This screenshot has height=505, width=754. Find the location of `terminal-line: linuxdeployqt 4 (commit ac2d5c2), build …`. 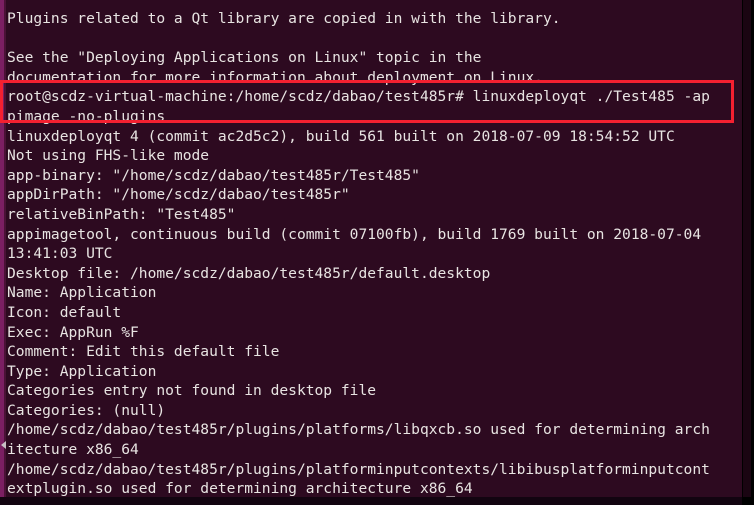

terminal-line: linuxdeployqt 4 (commit ac2d5c2), build … is located at coordinates (341, 136).